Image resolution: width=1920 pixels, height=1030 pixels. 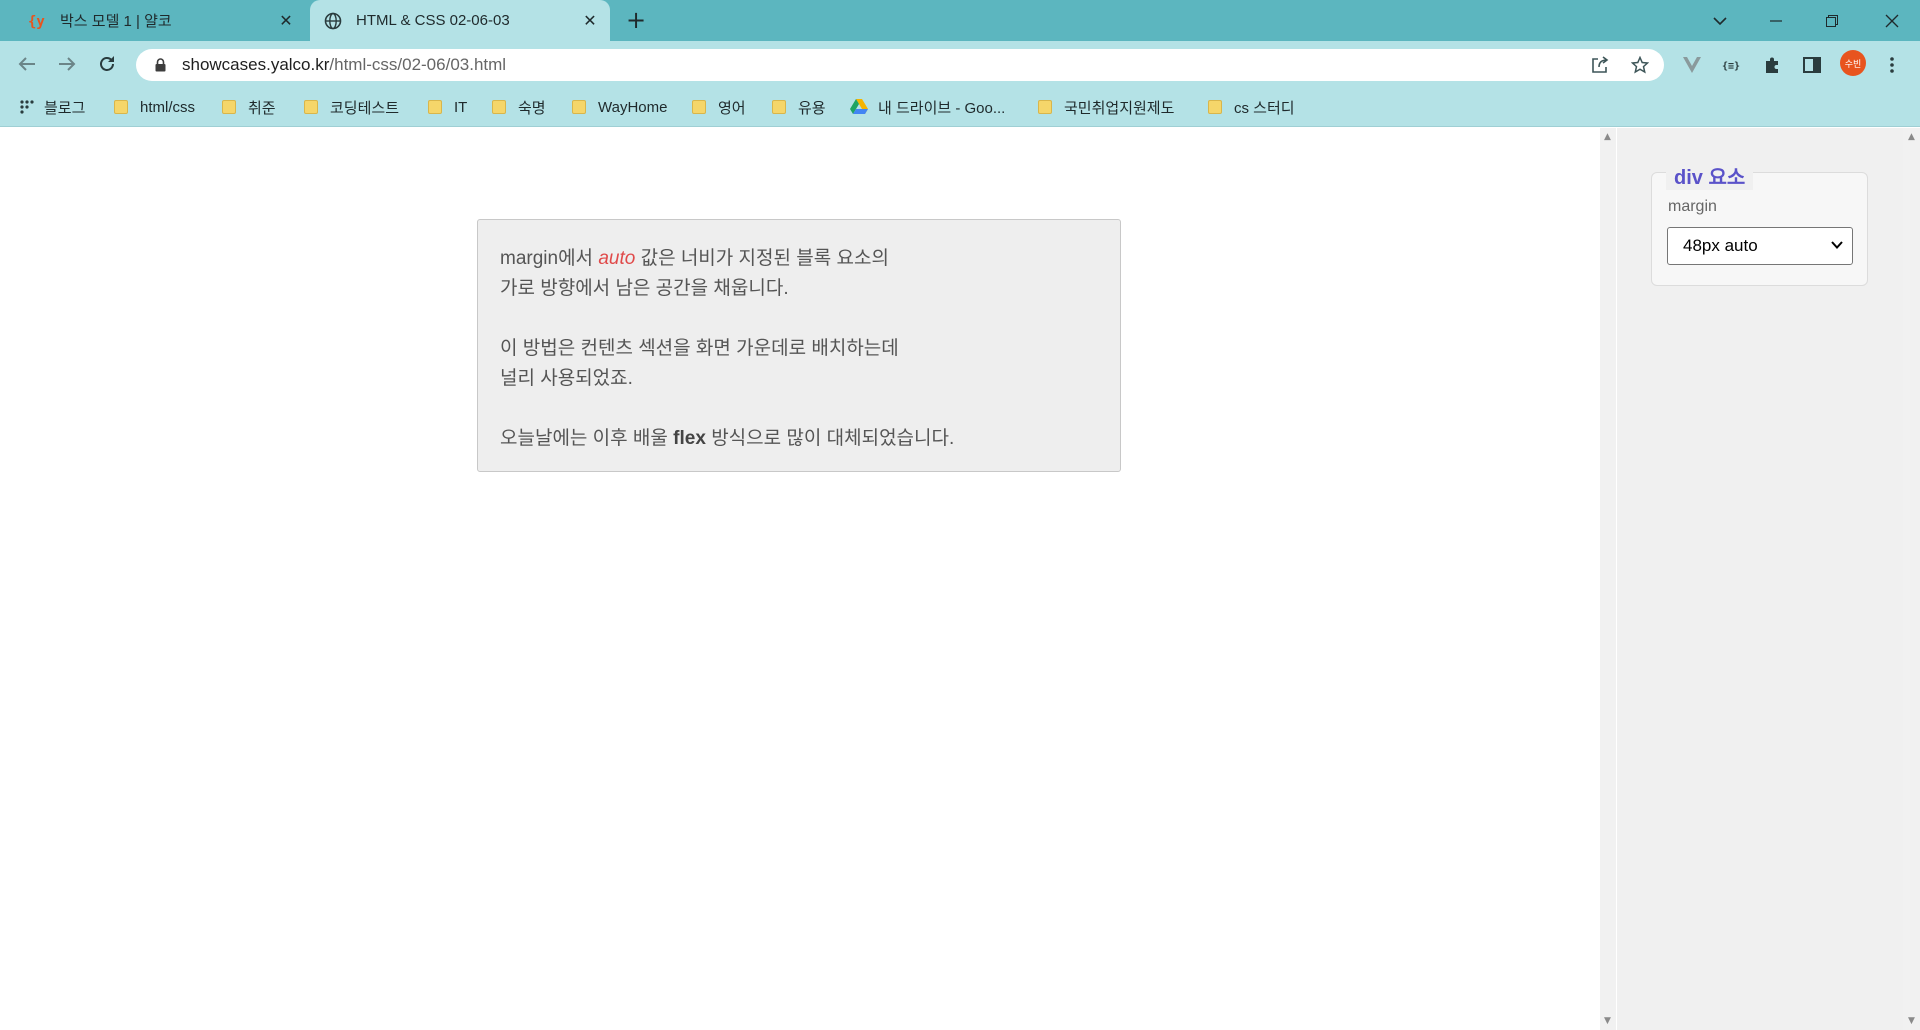 What do you see at coordinates (27, 107) in the screenshot?
I see `apps-grid-icon` at bounding box center [27, 107].